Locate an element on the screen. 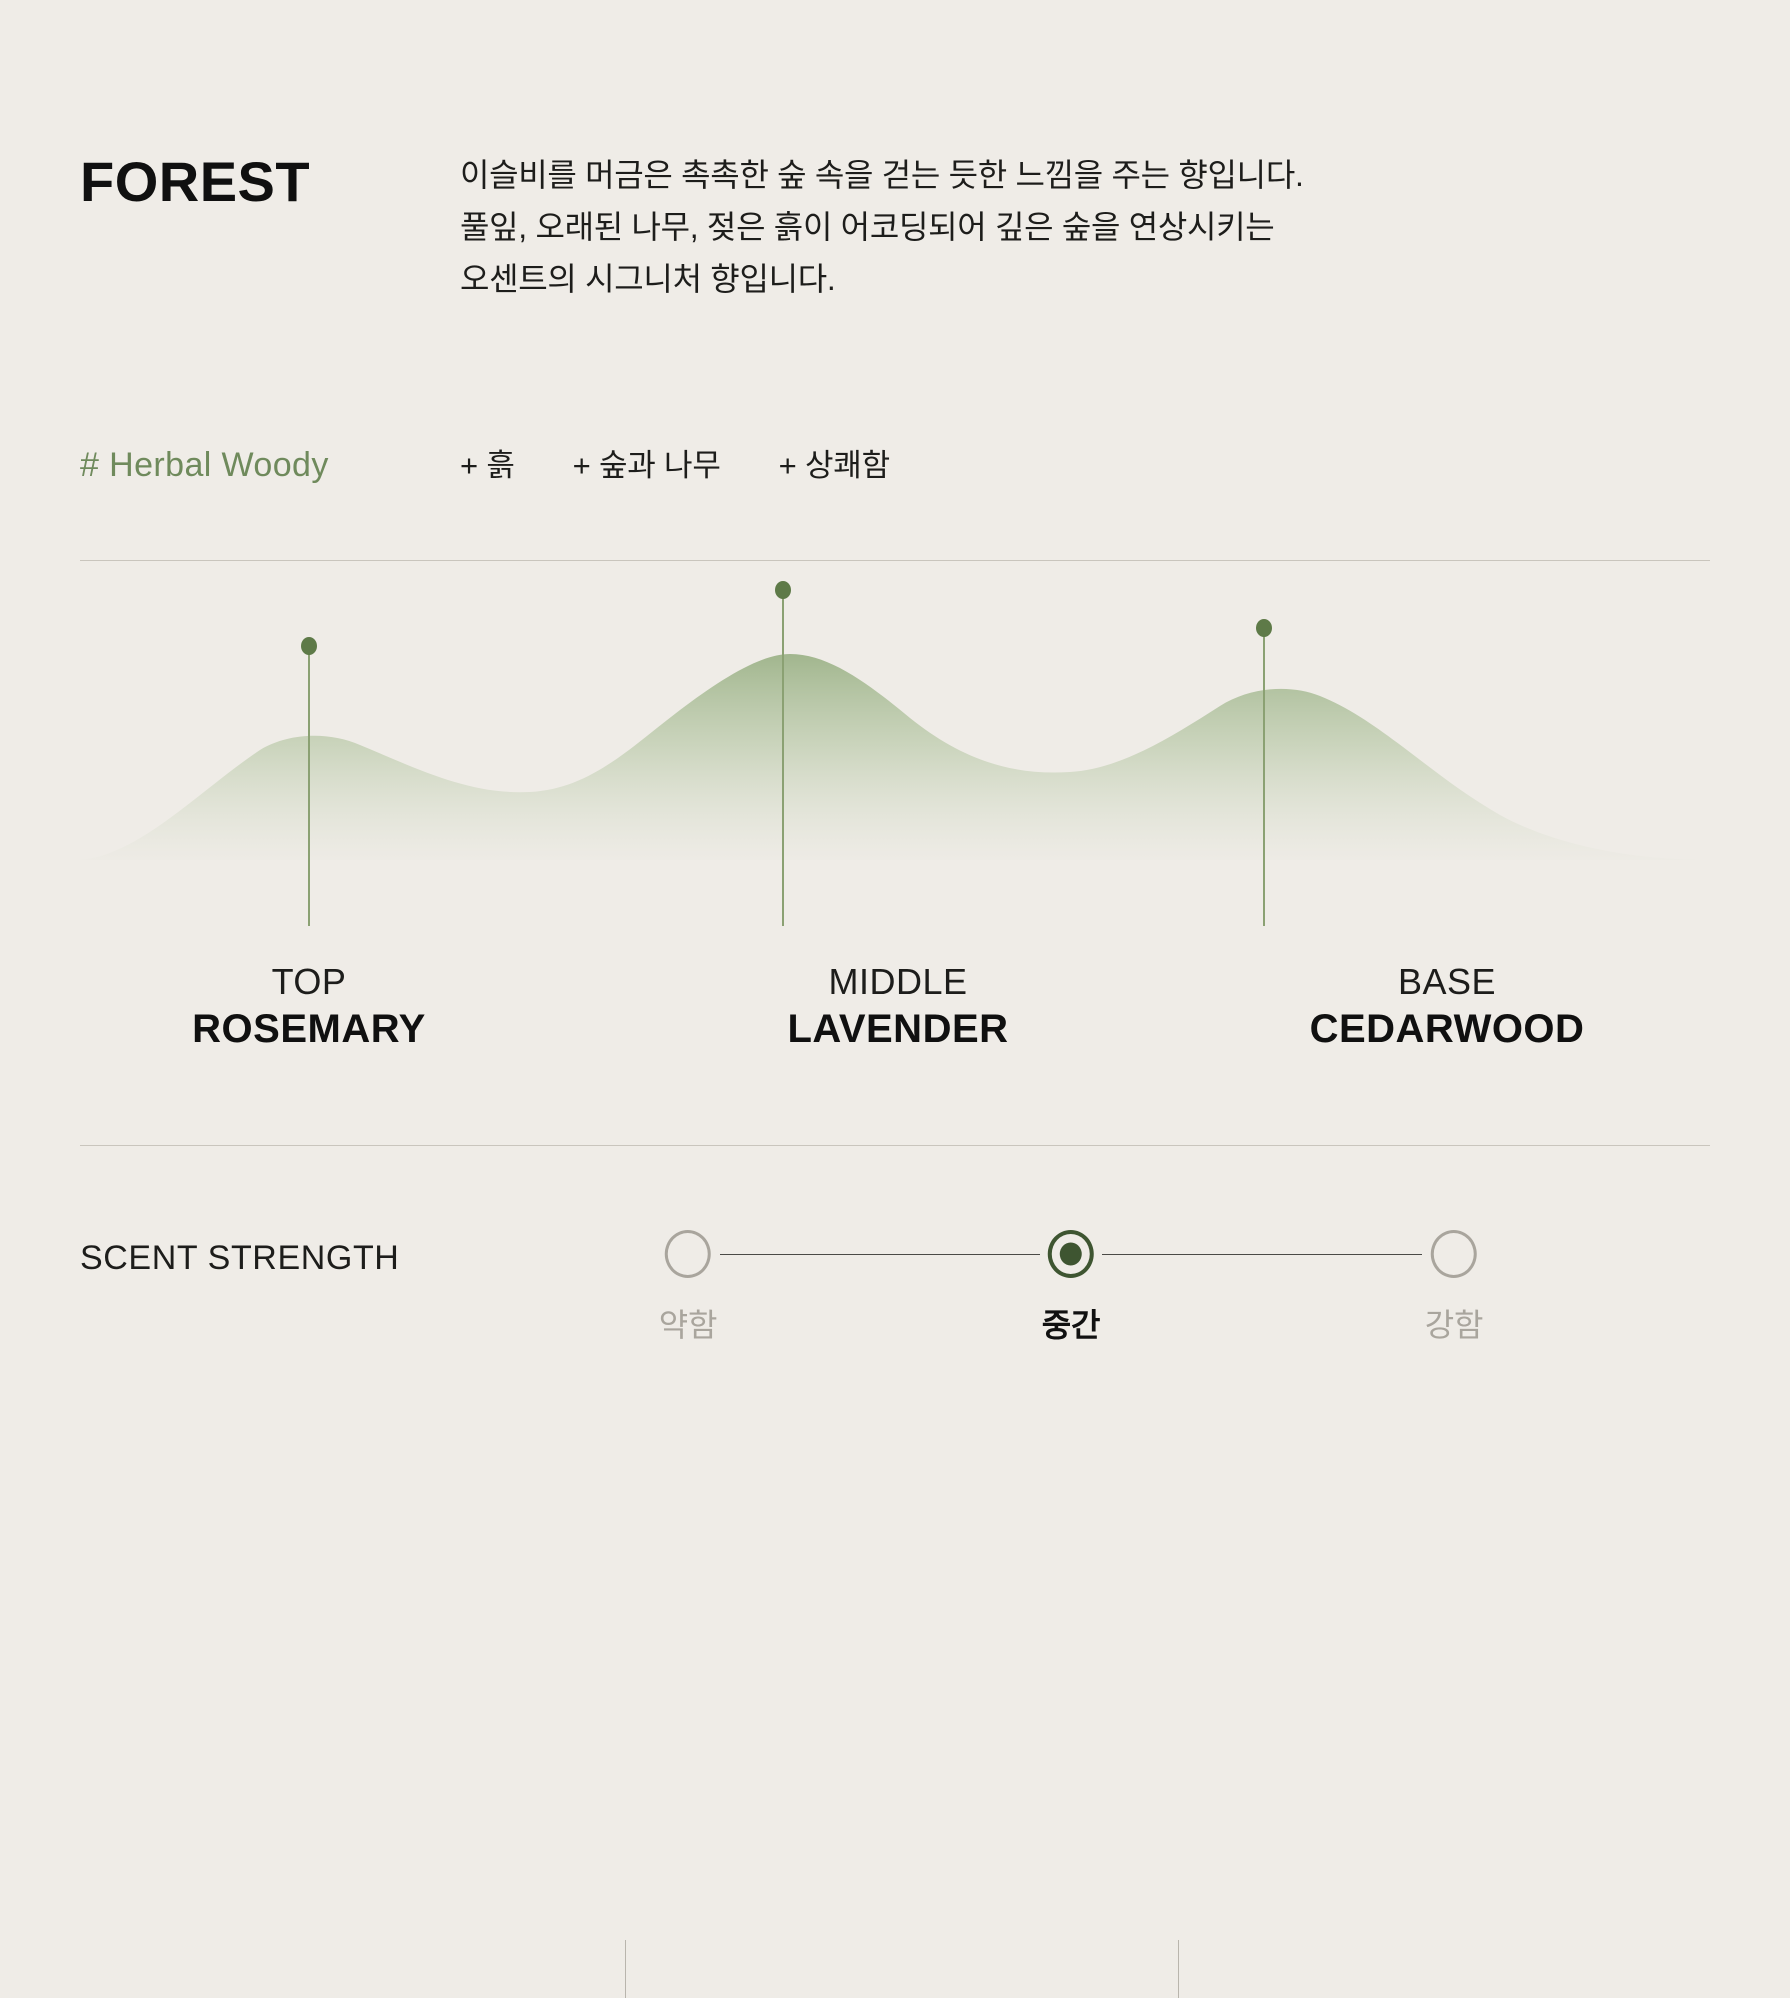 Image resolution: width=1790 pixels, height=1998 pixels. note-stage-label: TOP is located at coordinates (309, 981).